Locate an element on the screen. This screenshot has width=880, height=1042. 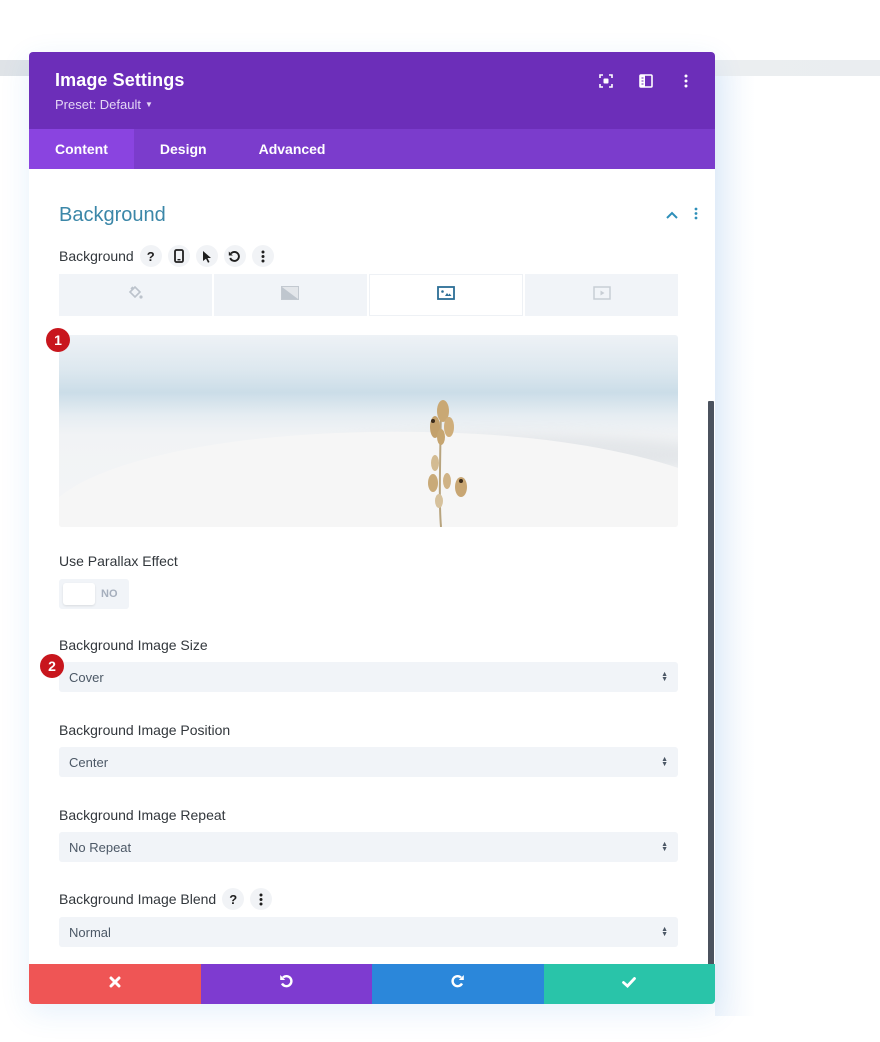
undo-button is located at coordinates (286, 984).